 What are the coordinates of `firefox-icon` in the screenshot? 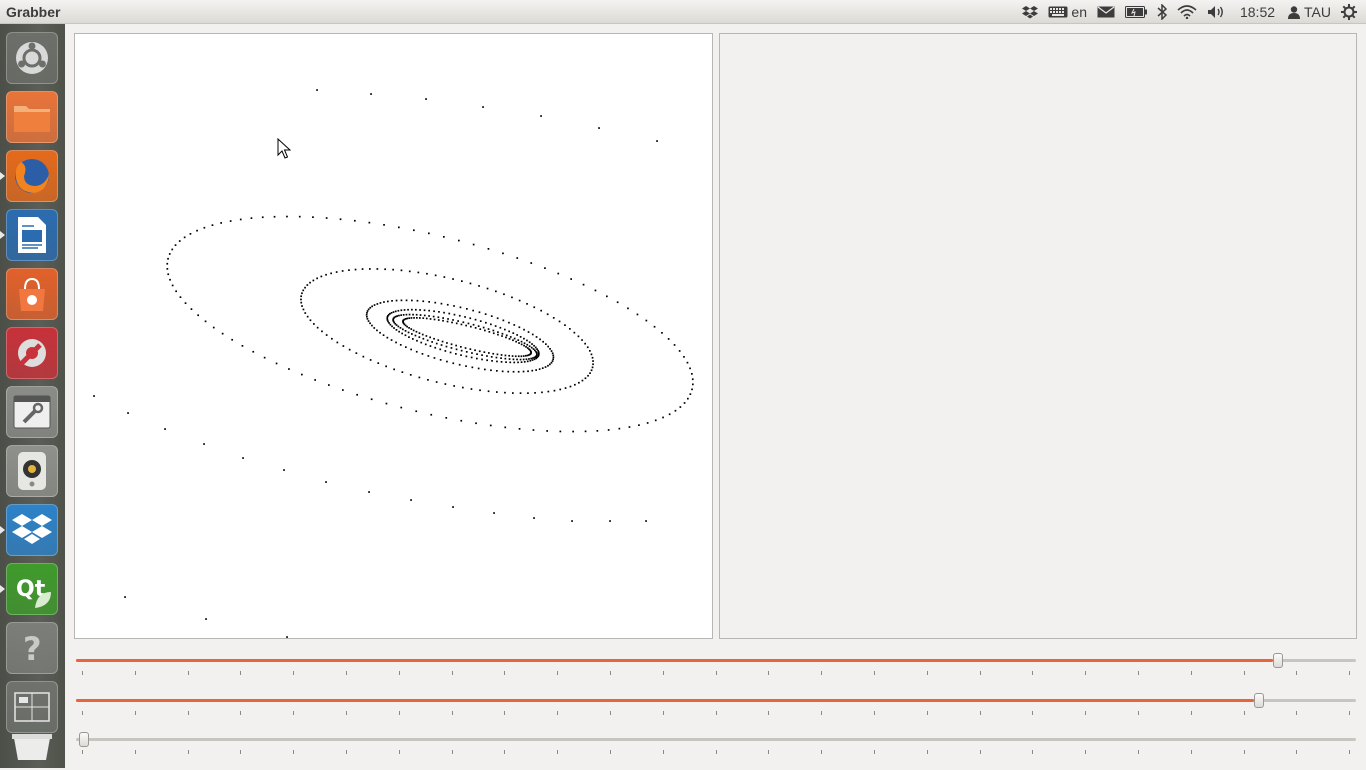 It's located at (32, 176).